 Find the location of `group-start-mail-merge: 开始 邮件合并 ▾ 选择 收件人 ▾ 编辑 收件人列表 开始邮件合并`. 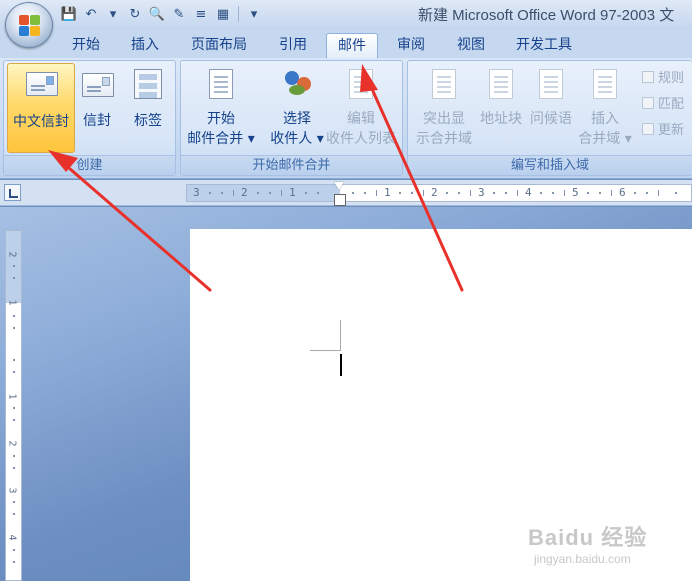

group-start-mail-merge: 开始 邮件合并 ▾ 选择 收件人 ▾ 编辑 收件人列表 开始邮件合并 is located at coordinates (291, 118).